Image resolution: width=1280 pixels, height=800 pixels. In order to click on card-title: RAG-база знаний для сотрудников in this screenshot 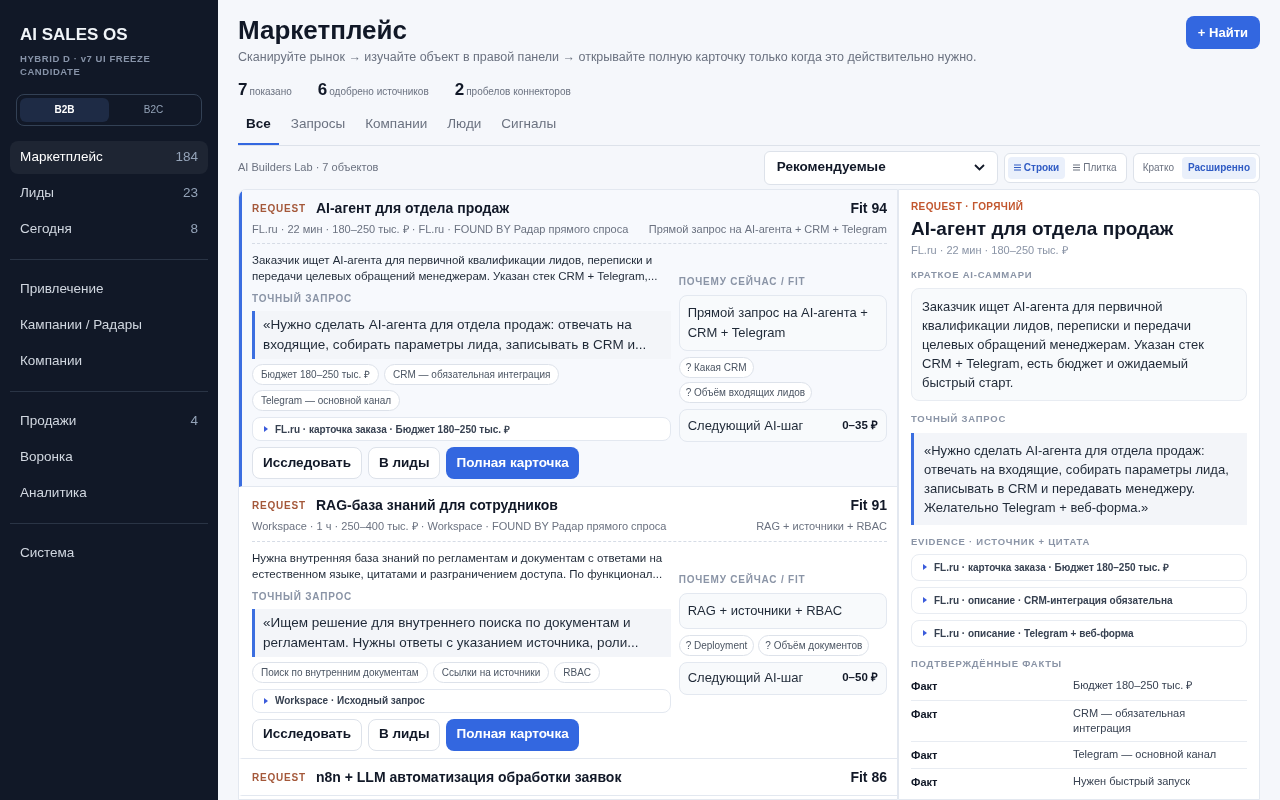, I will do `click(436, 505)`.